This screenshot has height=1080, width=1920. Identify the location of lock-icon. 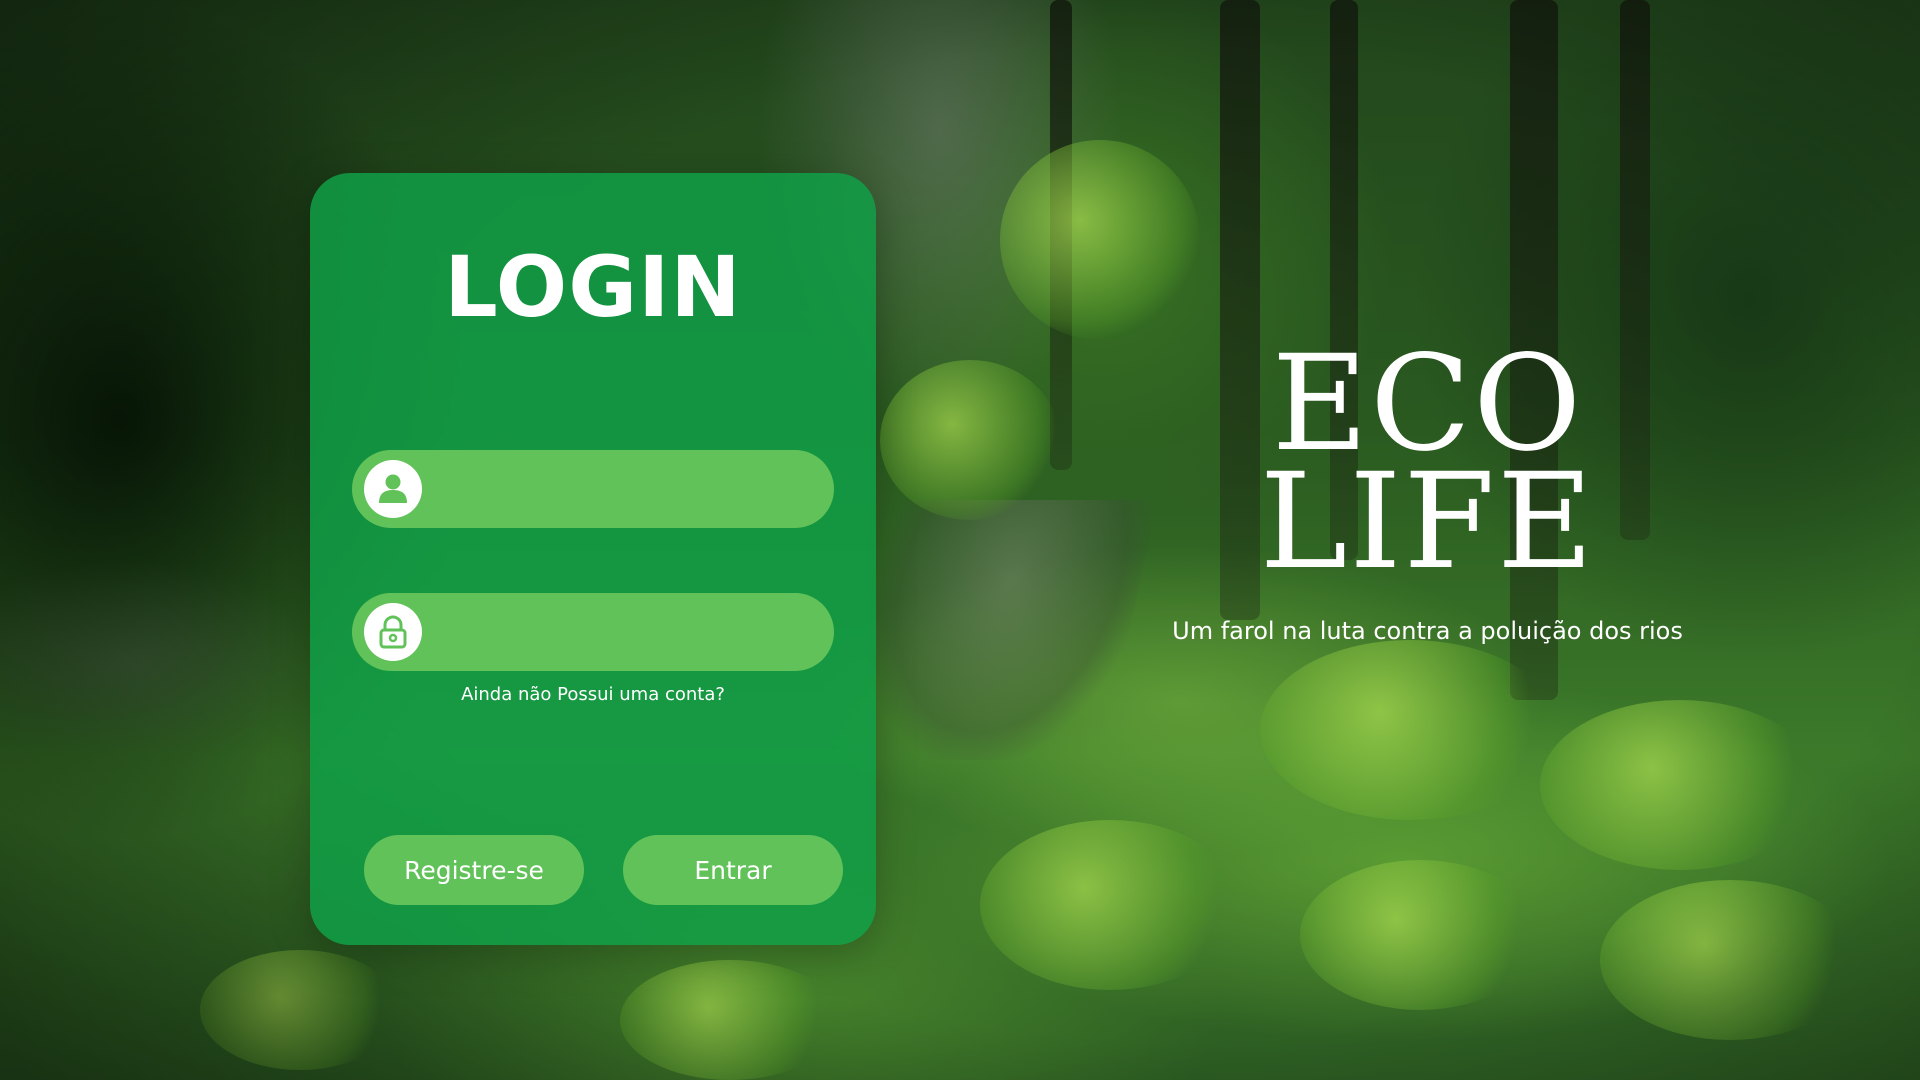
(393, 632).